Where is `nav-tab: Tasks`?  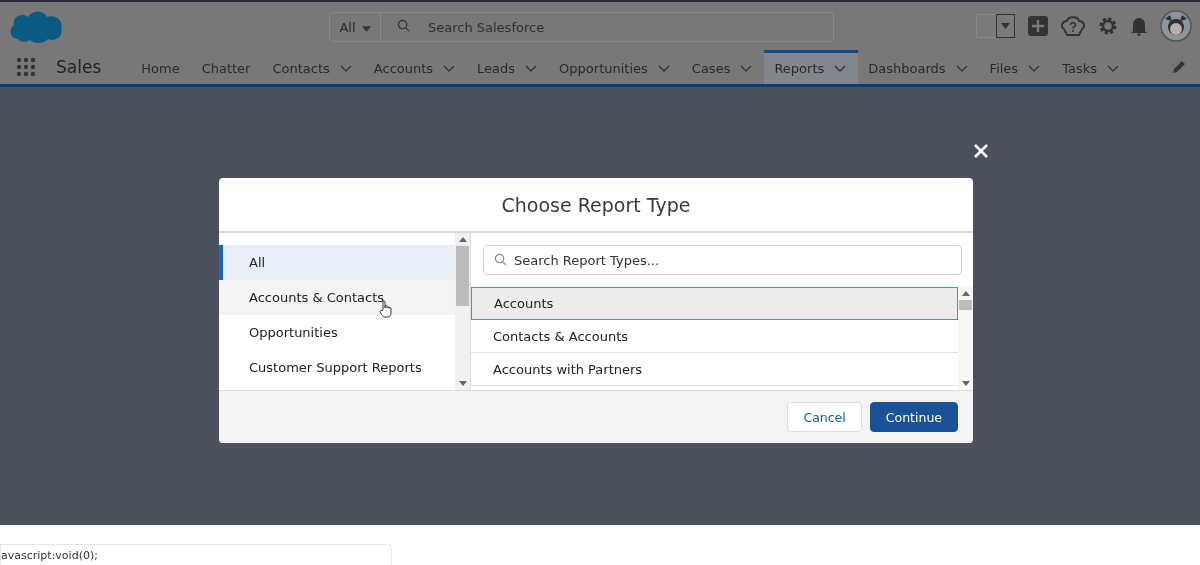 nav-tab: Tasks is located at coordinates (1091, 67).